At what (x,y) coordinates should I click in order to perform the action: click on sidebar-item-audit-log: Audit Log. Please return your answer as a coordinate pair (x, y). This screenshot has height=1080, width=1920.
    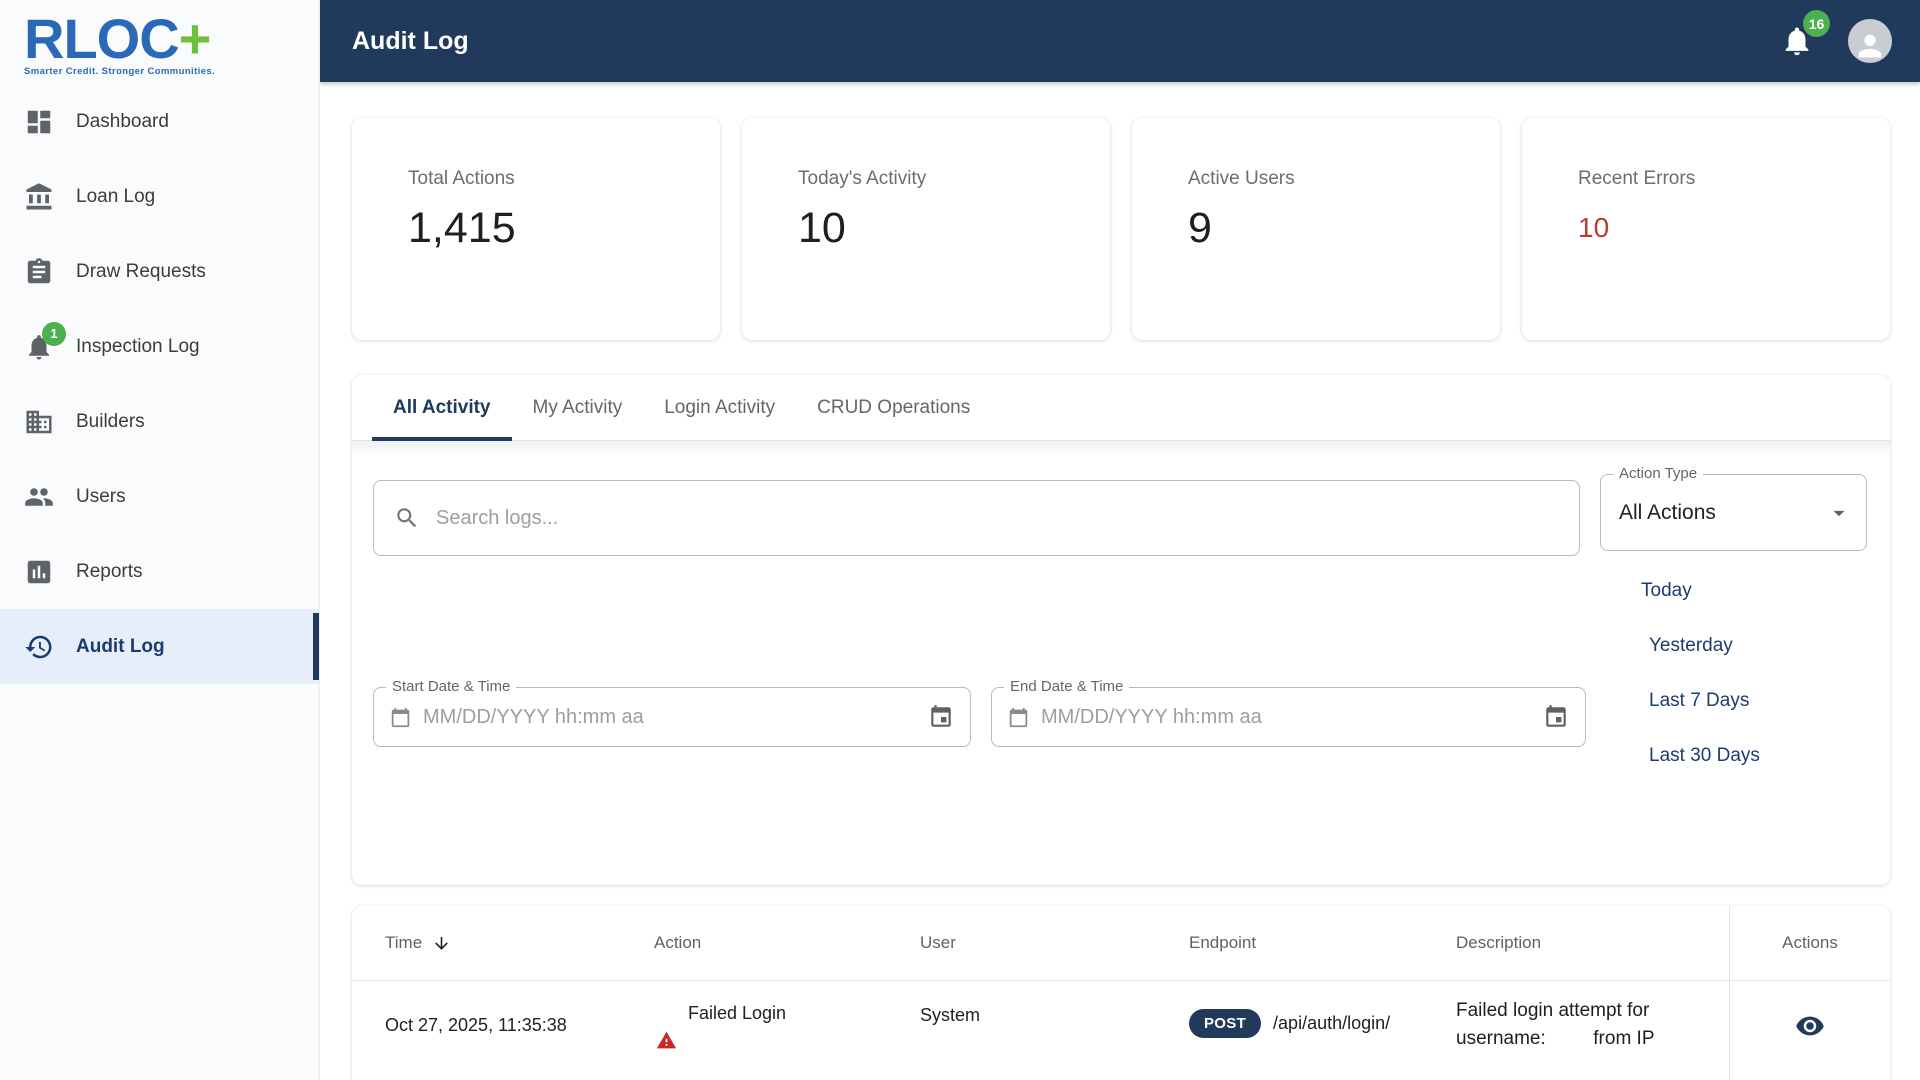
    Looking at the image, I should click on (159, 646).